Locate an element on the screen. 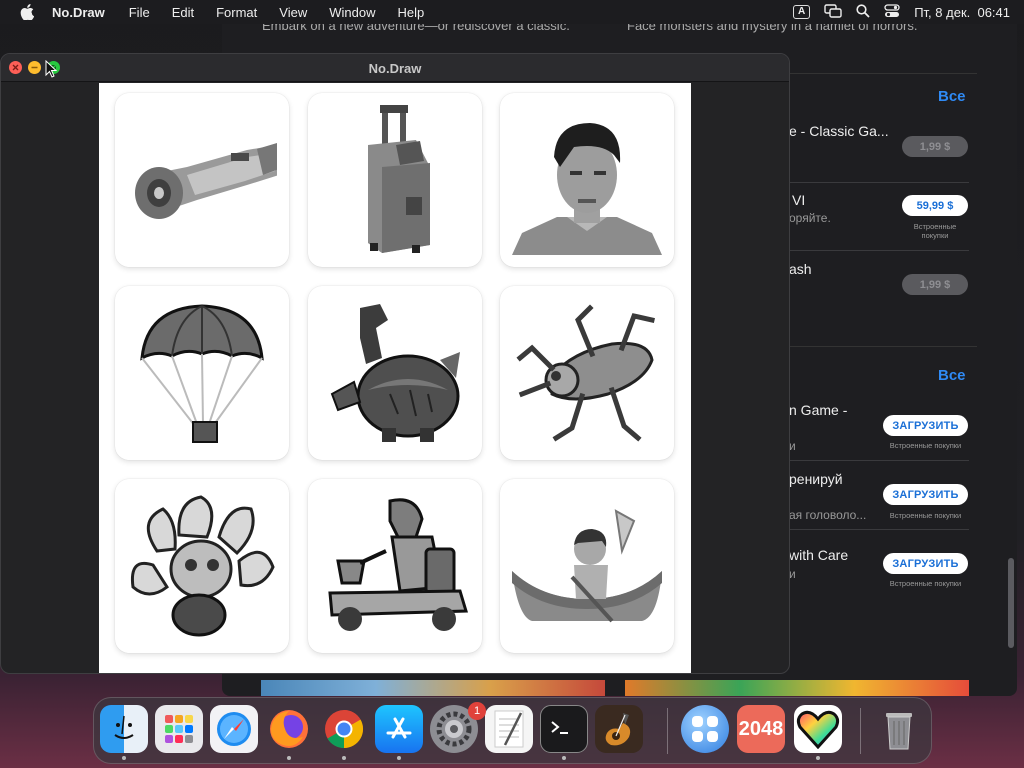 The height and width of the screenshot is (768, 1024). mobility-scooter-artwork is located at coordinates (398, 564).